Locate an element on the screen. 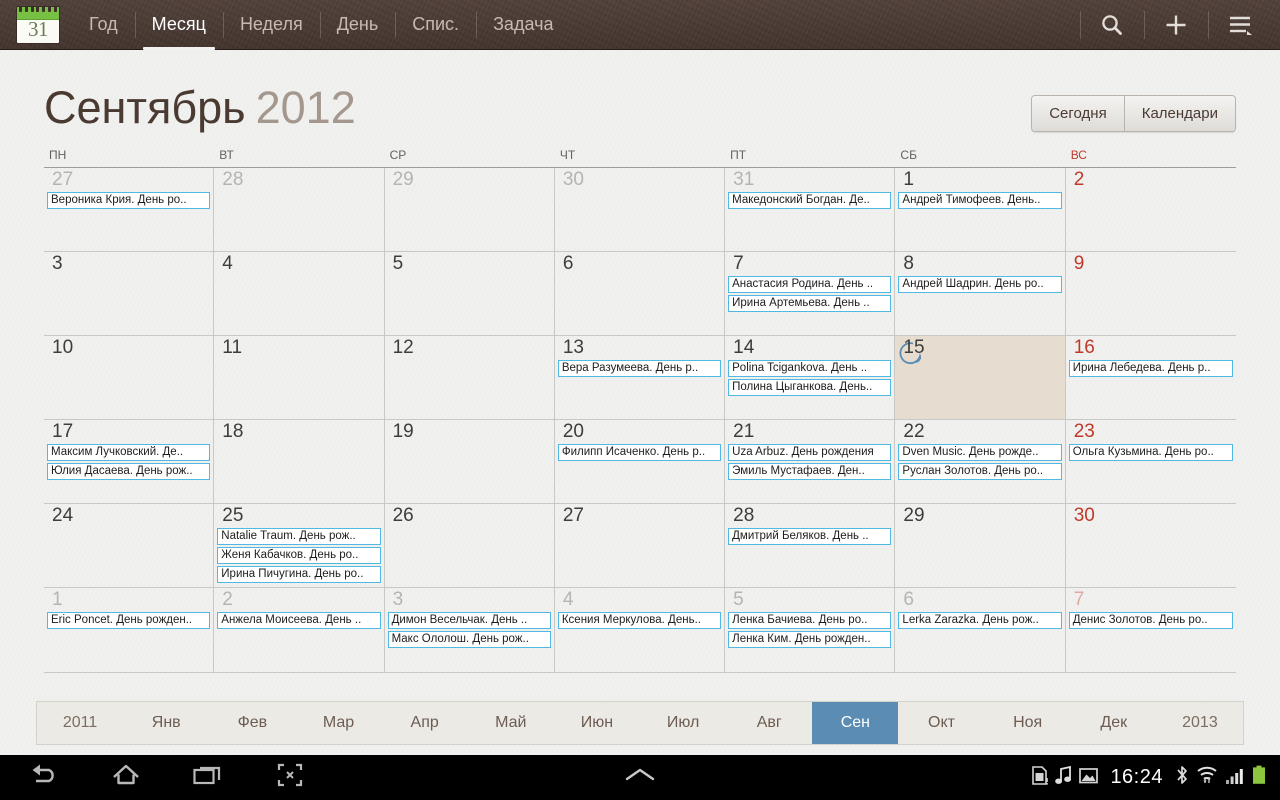 This screenshot has height=800, width=1280. calendar-event: Руслан Золотов. День ро.. is located at coordinates (980, 471).